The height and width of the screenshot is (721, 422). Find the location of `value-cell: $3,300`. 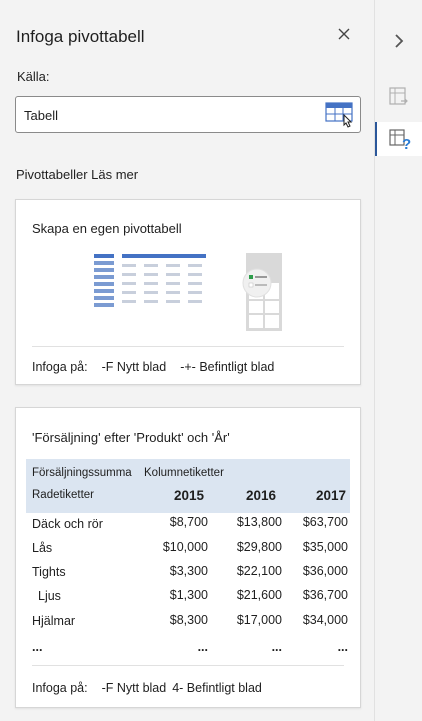

value-cell: $3,300 is located at coordinates (188, 571).